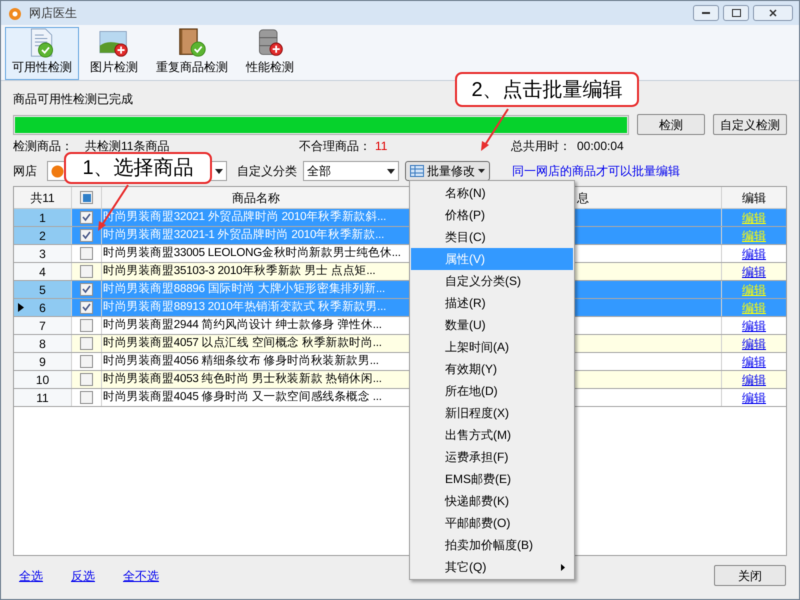  Describe the element at coordinates (138, 168) in the screenshot. I see `step-tooltip: 1、选择商品` at that location.